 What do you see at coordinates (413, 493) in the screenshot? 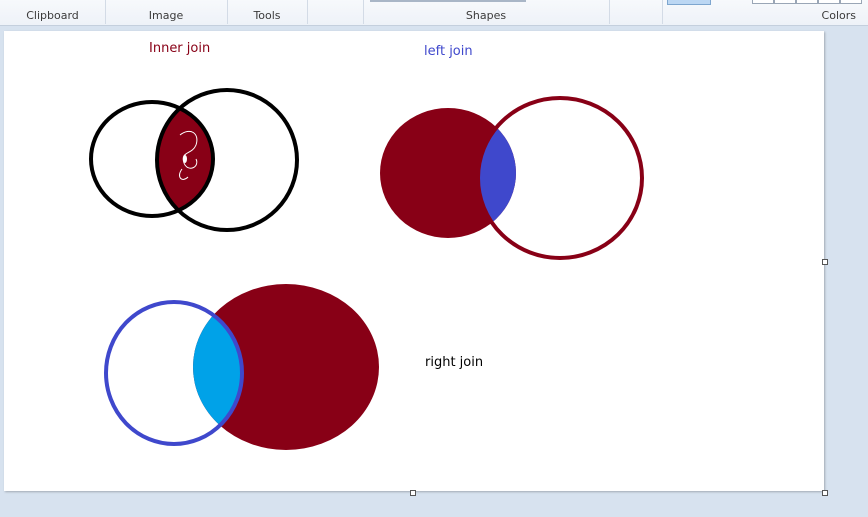
I see `canvas-resize-handle-bottom` at bounding box center [413, 493].